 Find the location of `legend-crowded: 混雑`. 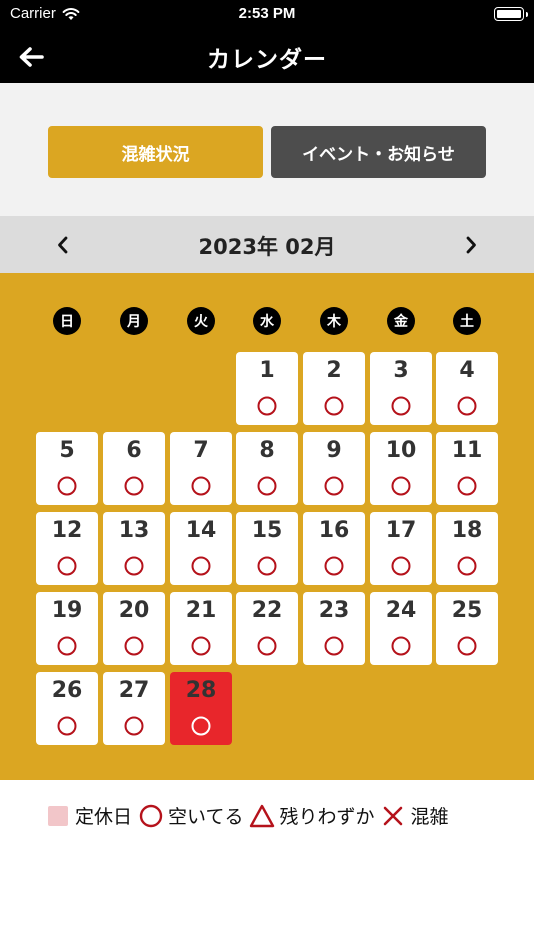

legend-crowded: 混雑 is located at coordinates (414, 815).